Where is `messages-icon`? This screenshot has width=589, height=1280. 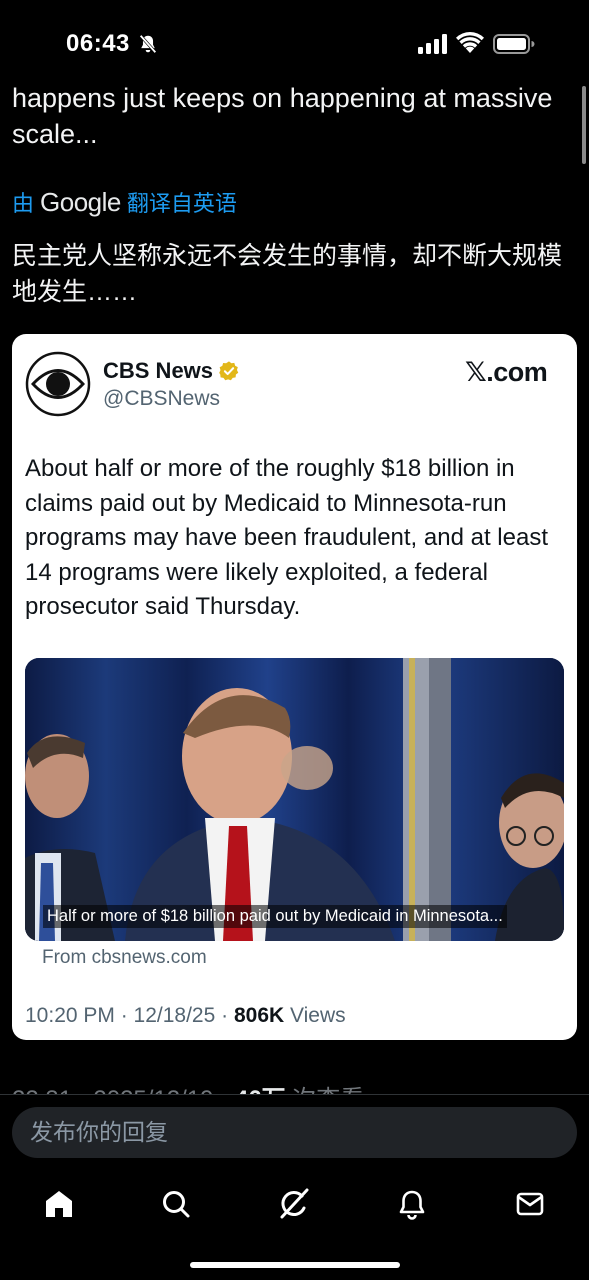 messages-icon is located at coordinates (530, 1204).